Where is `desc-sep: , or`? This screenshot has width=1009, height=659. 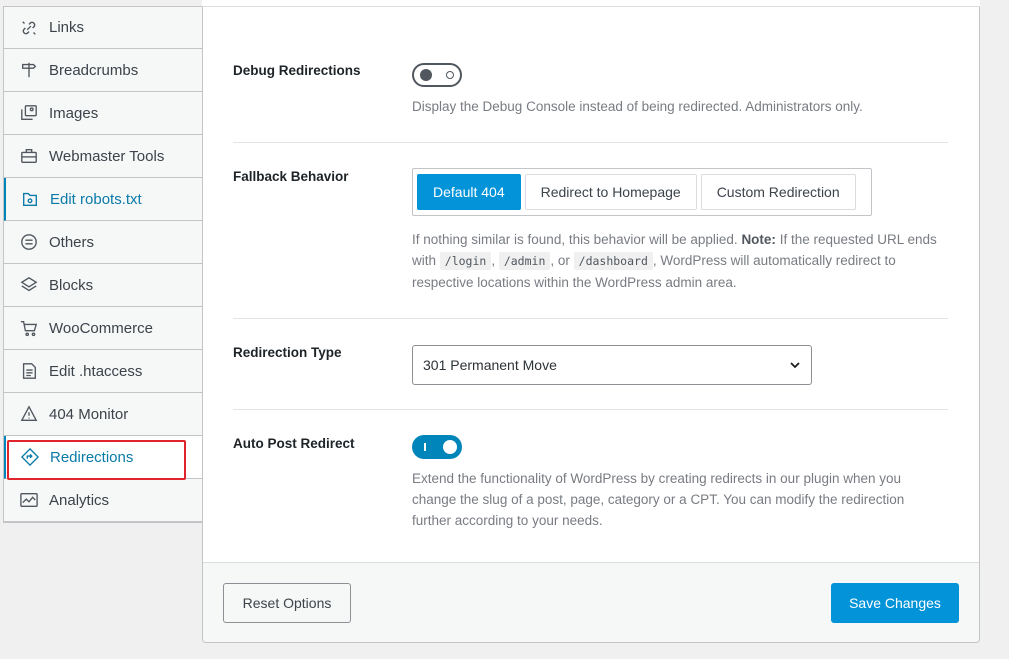 desc-sep: , or is located at coordinates (562, 260).